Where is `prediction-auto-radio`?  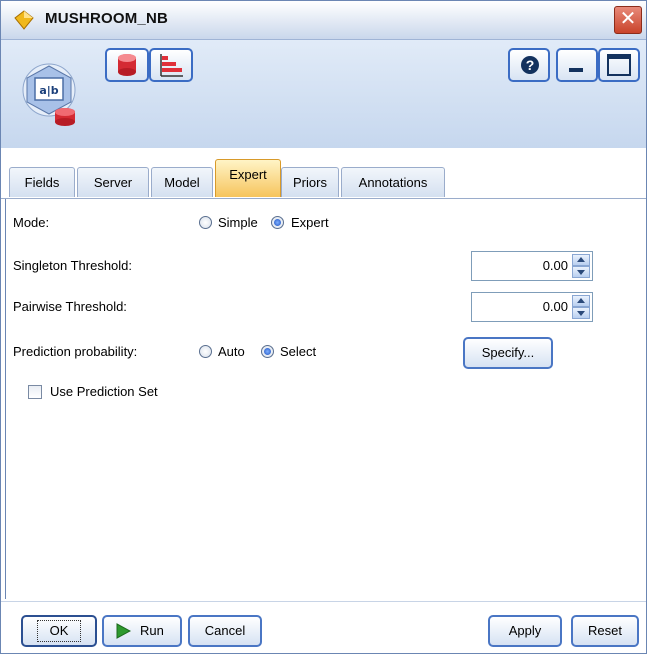
prediction-auto-radio is located at coordinates (205, 351).